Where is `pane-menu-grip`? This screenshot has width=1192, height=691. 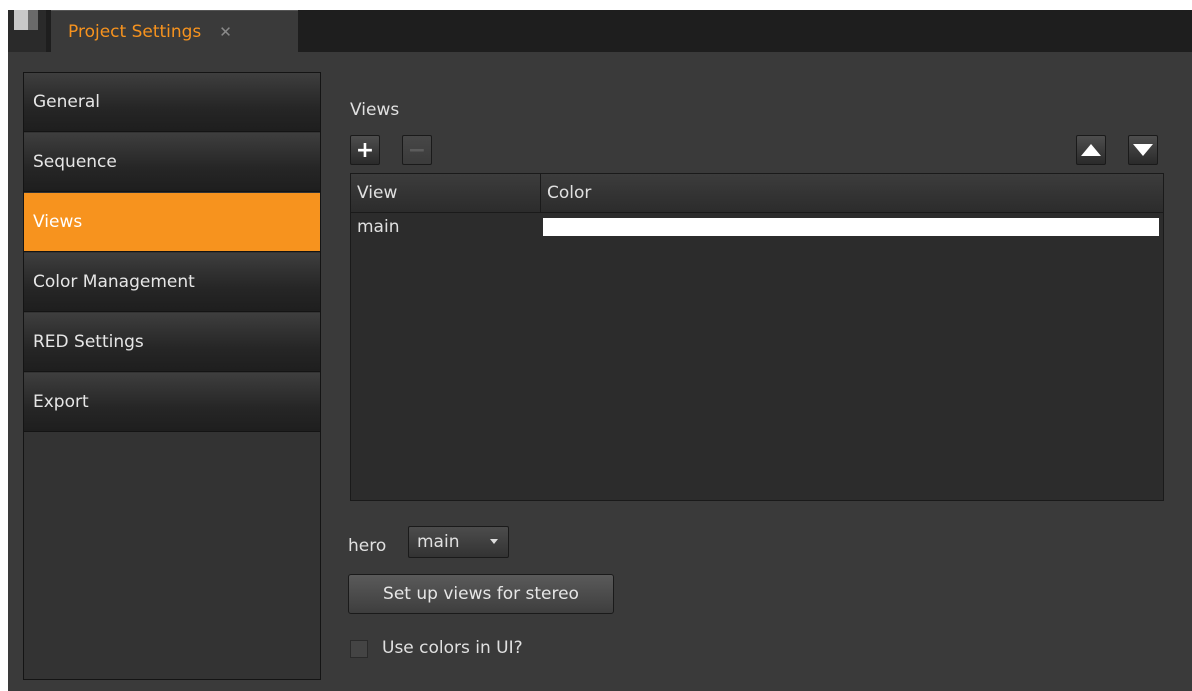
pane-menu-grip is located at coordinates (27, 31).